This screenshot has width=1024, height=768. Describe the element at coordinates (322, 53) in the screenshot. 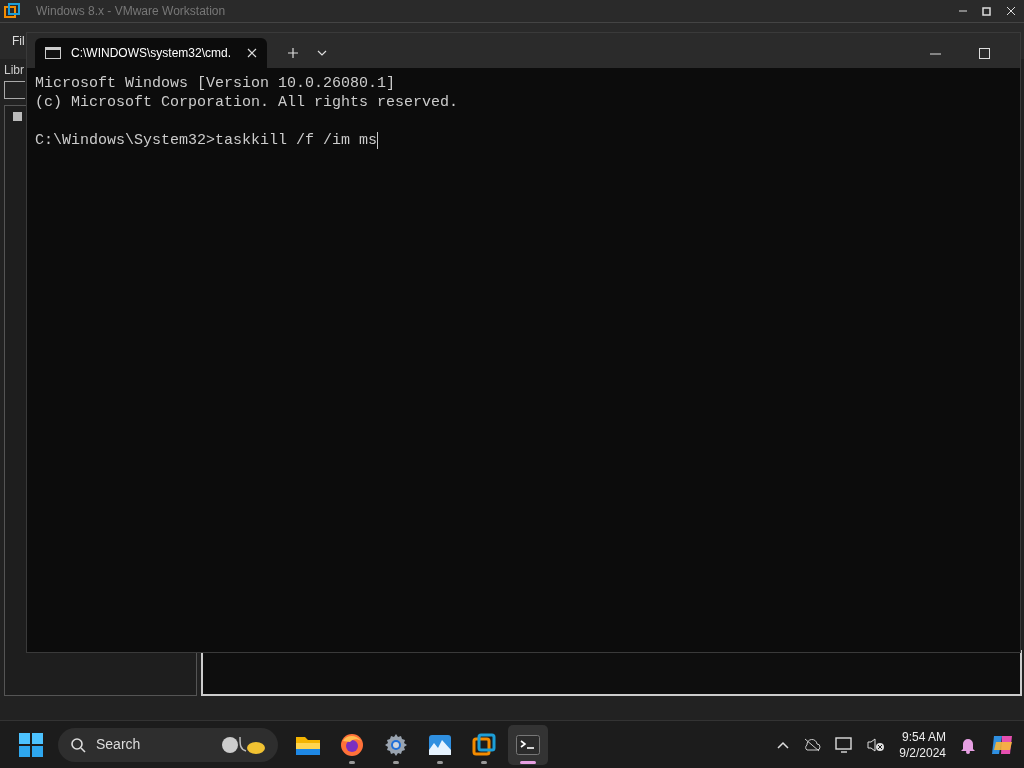

I see `chevron-down-icon` at that location.